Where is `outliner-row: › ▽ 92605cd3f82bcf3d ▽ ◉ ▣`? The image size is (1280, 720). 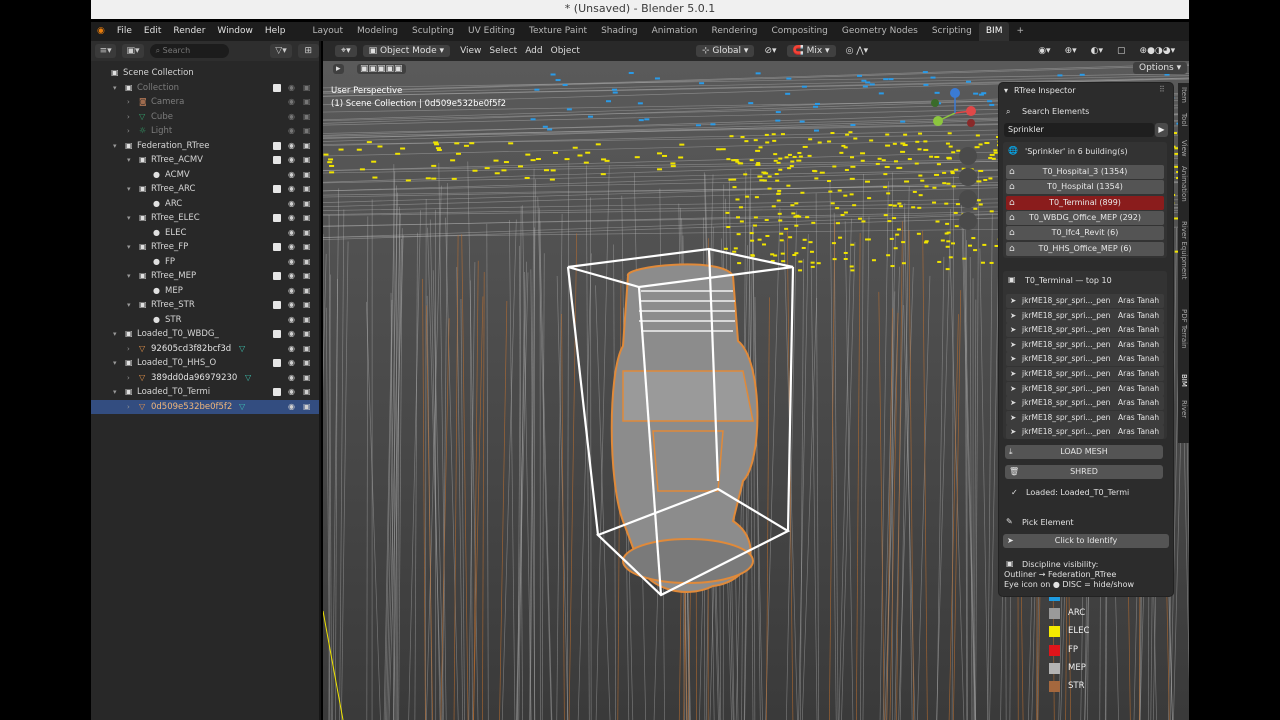 outliner-row: › ▽ 92605cd3f82bcf3d ▽ ◉ ▣ is located at coordinates (205, 349).